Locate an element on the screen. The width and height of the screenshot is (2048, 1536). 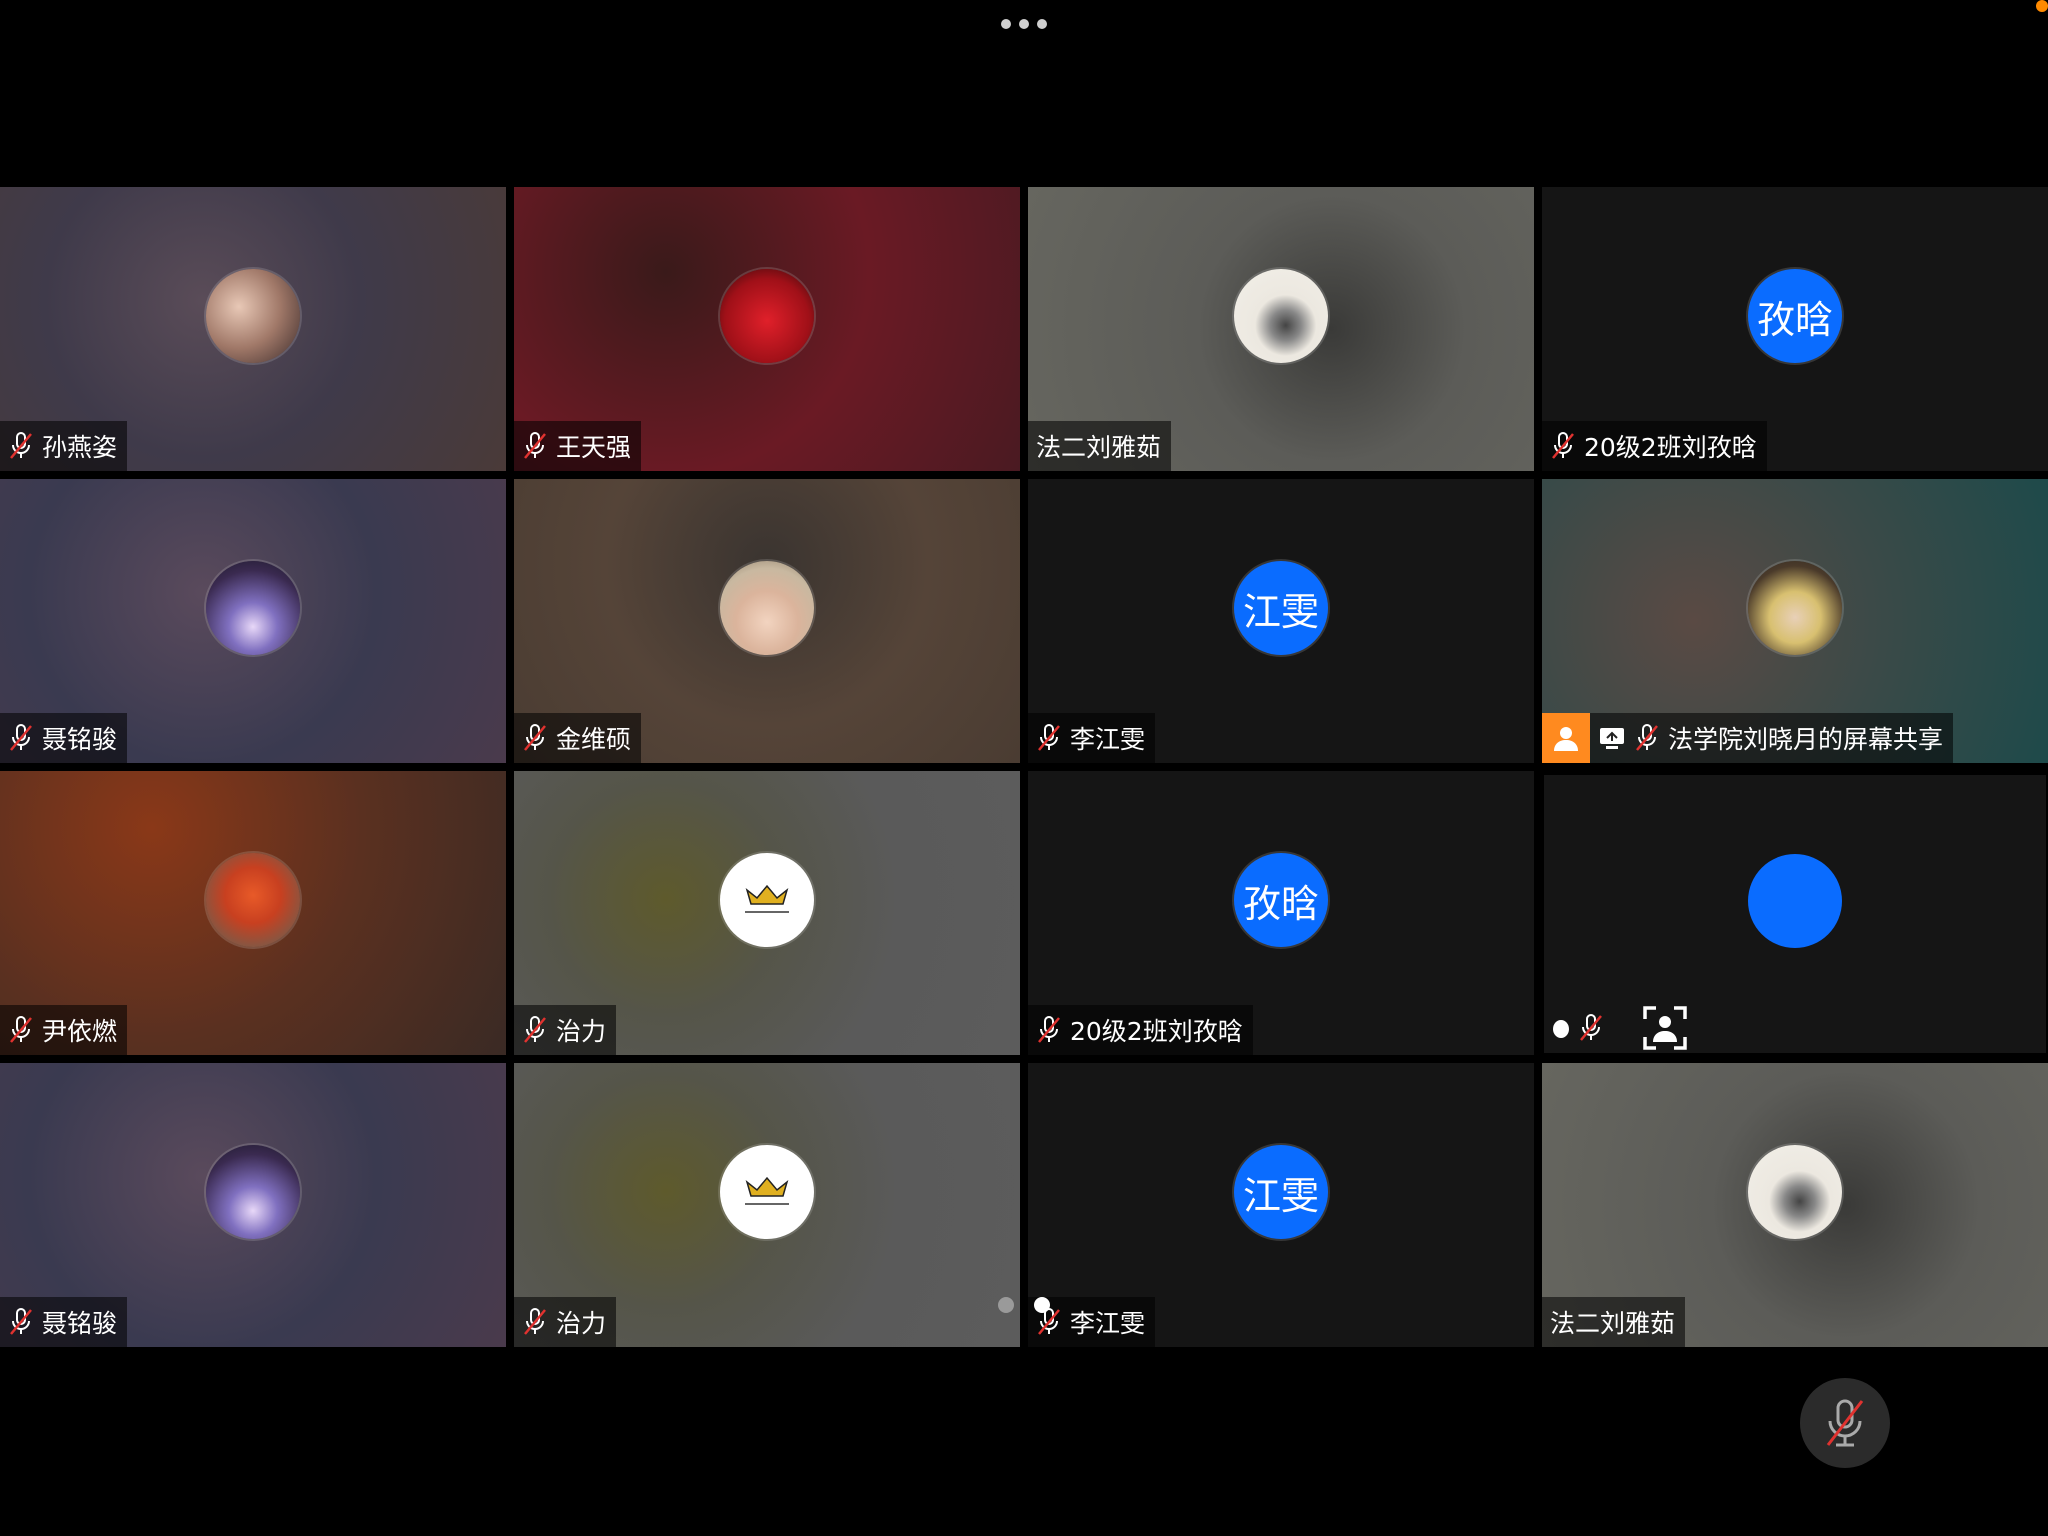
participant-tile: 王天强 is located at coordinates (767, 329).